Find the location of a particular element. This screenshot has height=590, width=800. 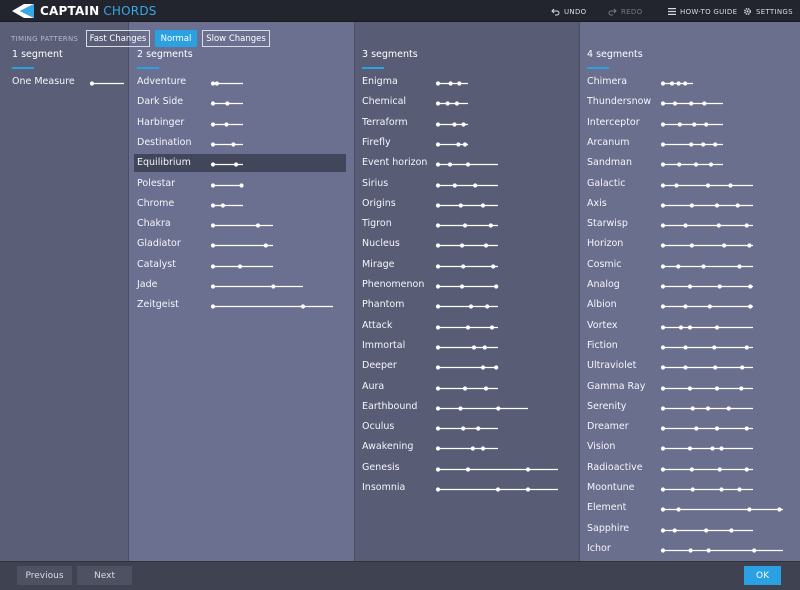

pattern-row: Gladiator is located at coordinates (240, 244).